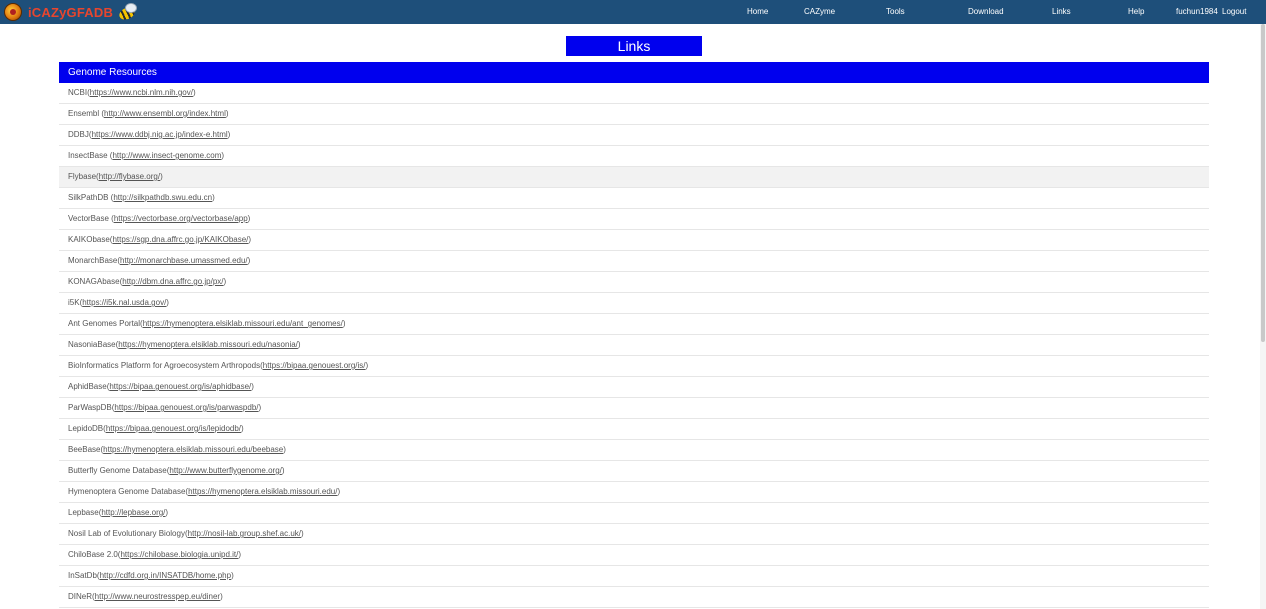 This screenshot has width=1266, height=609. What do you see at coordinates (90, 239) in the screenshot?
I see `link-name: KAIKObase(` at bounding box center [90, 239].